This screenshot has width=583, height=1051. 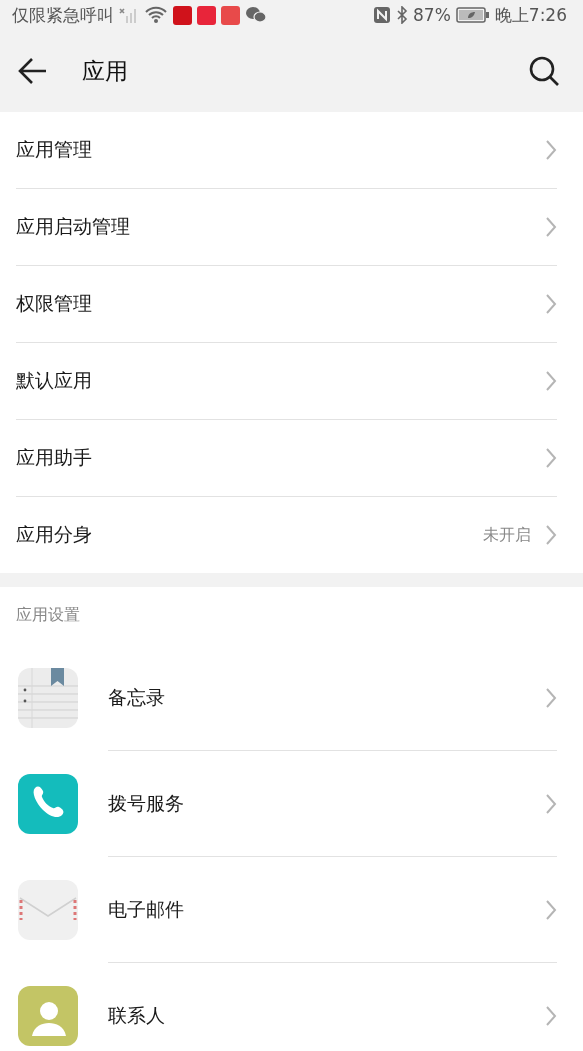 I want to click on phone-icon, so click(x=48, y=804).